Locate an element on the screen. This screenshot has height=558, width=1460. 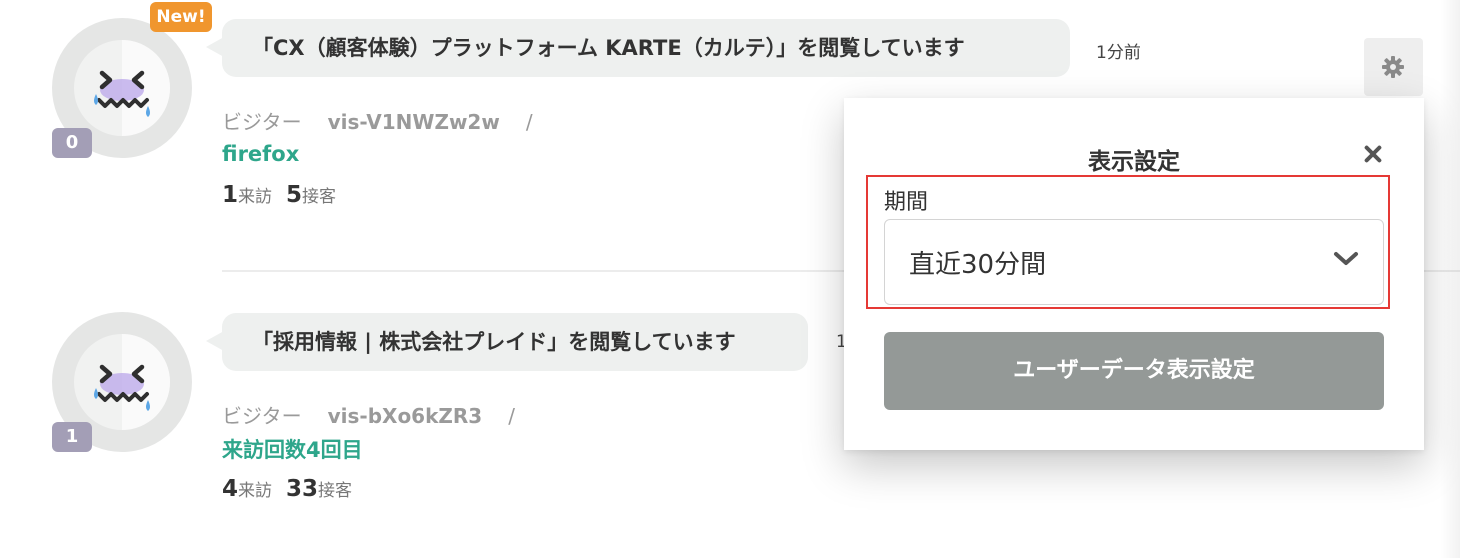
new-badge: New! is located at coordinates (181, 17).